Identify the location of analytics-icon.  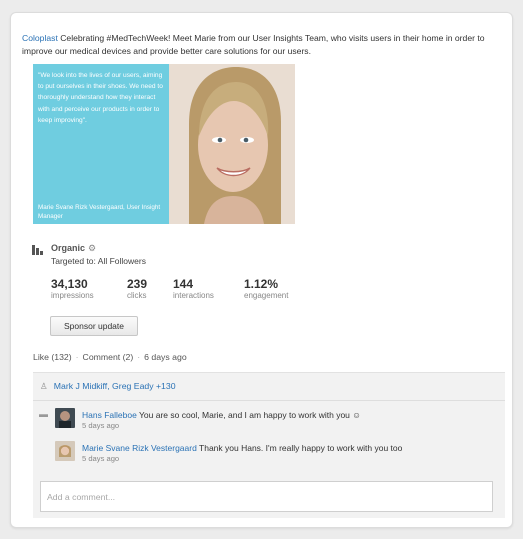
(37, 250).